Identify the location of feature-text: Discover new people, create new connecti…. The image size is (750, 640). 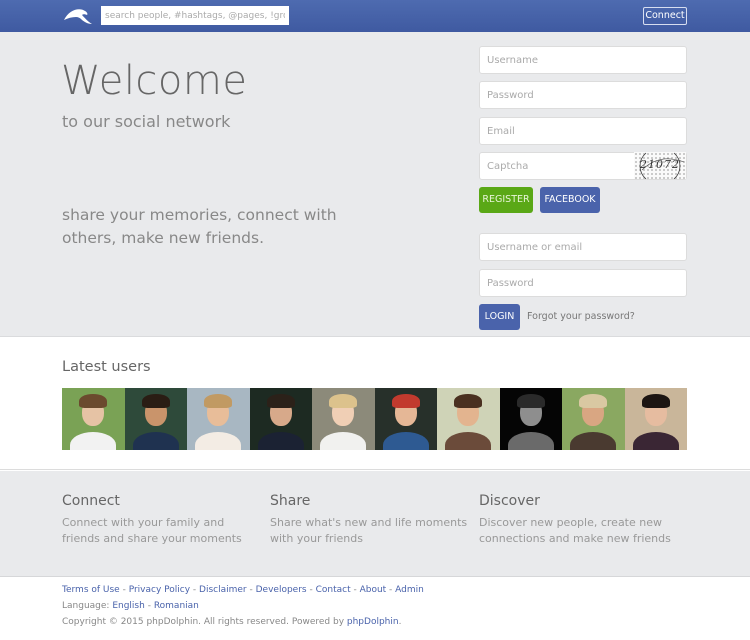
(575, 530).